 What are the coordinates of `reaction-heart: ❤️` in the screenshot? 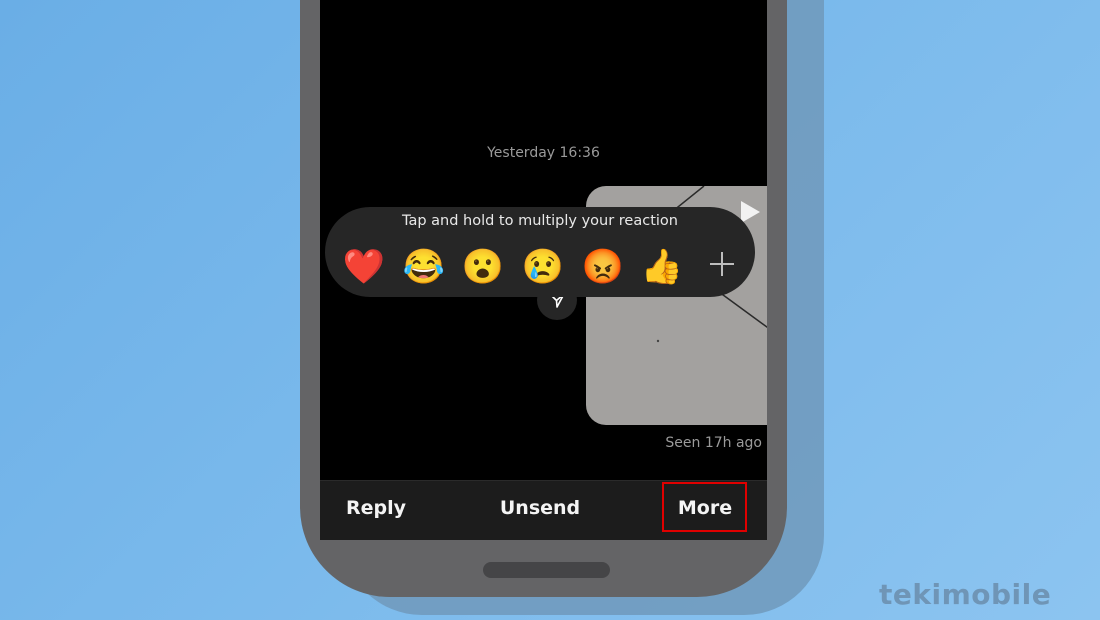 It's located at (364, 267).